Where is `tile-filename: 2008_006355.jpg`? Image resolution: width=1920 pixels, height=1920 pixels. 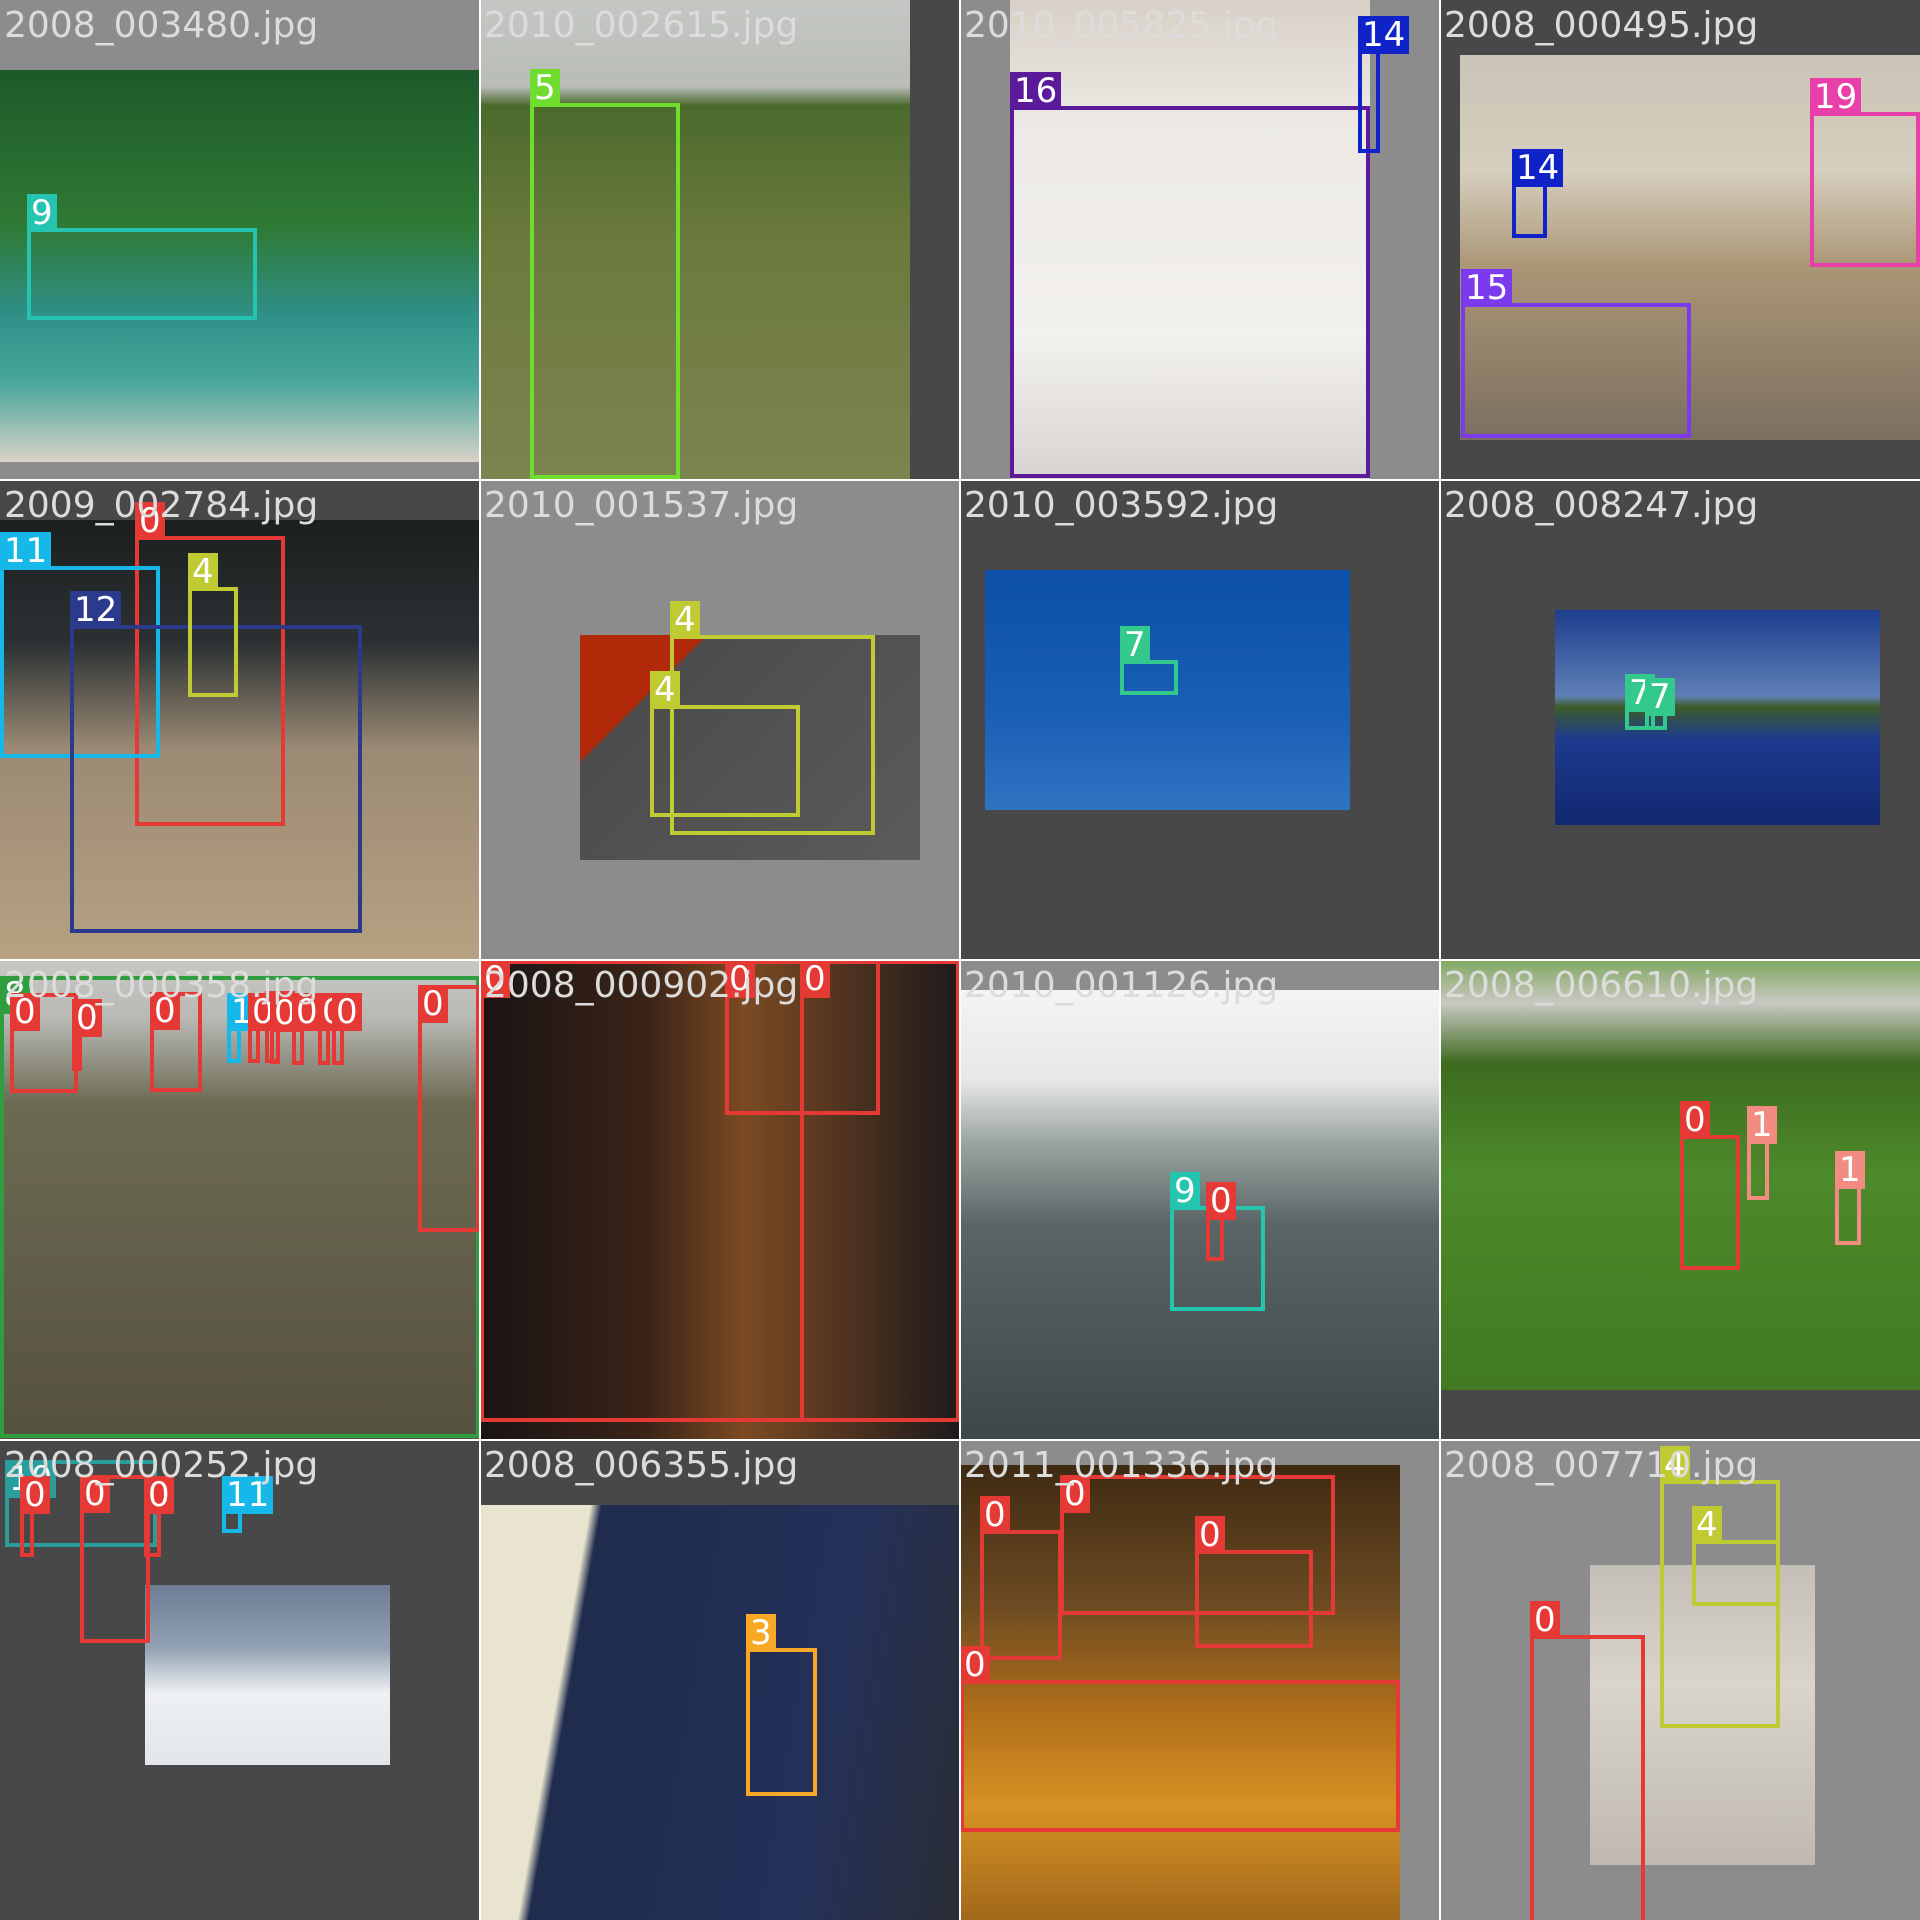 tile-filename: 2008_006355.jpg is located at coordinates (641, 1465).